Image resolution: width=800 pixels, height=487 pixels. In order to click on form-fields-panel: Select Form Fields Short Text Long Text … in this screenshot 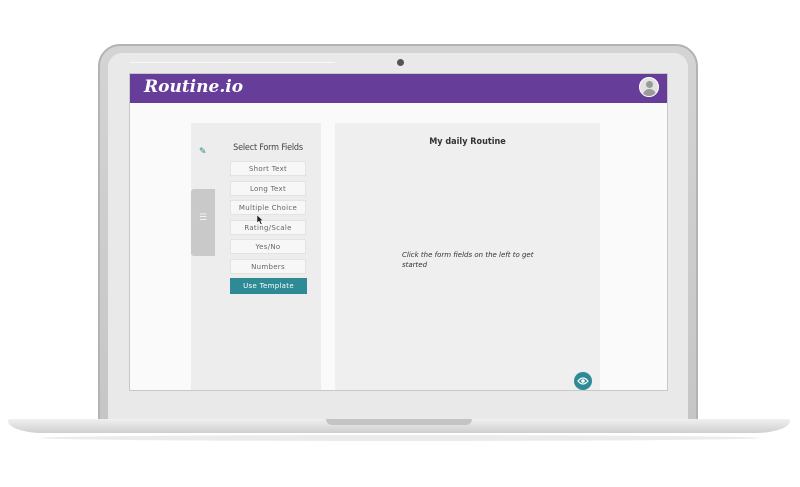, I will do `click(268, 256)`.